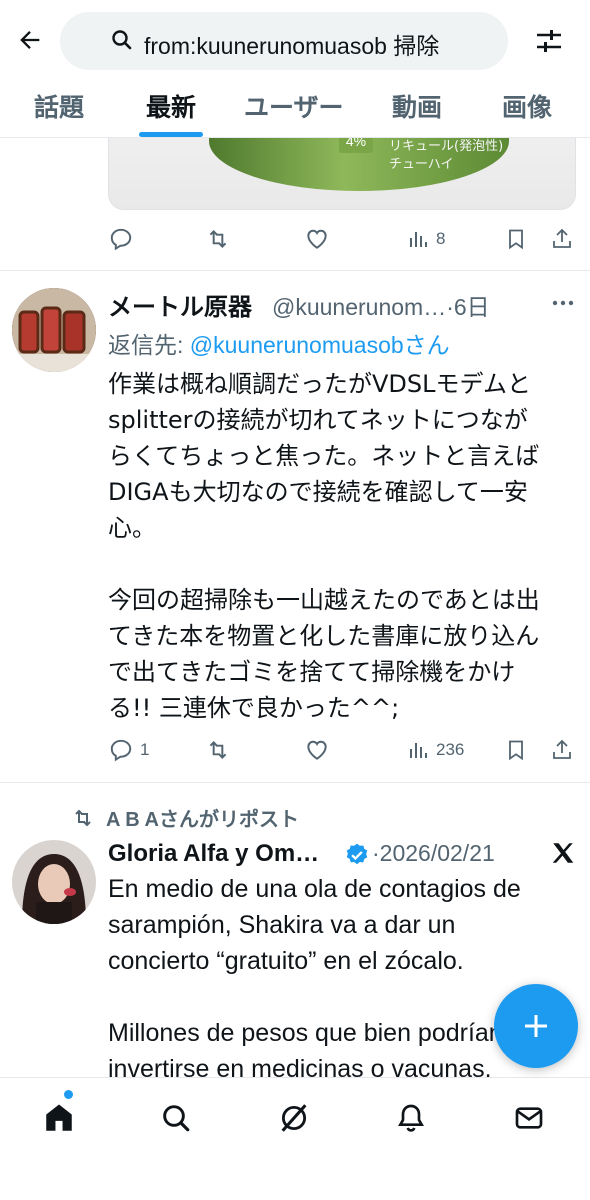 The height and width of the screenshot is (1200, 590). I want to click on top-bar: from:kuunerunomuasob 掃除 話題 最新 ユーザー 動画 画像, so click(295, 69).